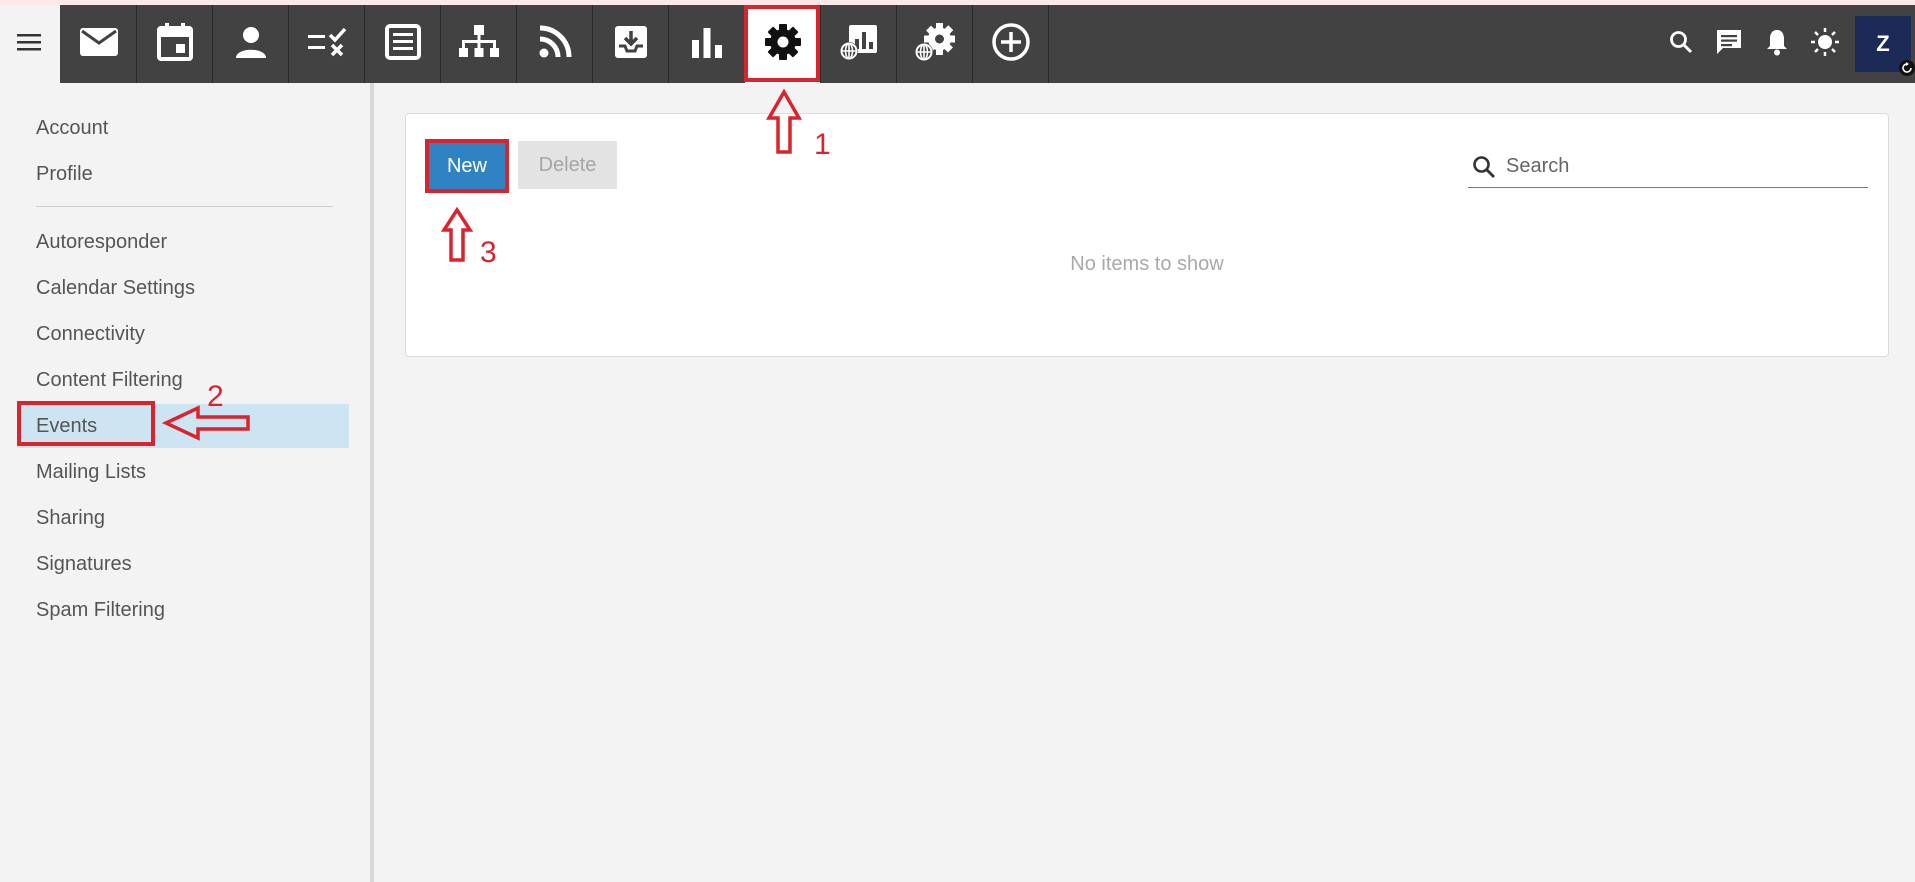 The width and height of the screenshot is (1915, 882). Describe the element at coordinates (567, 165) in the screenshot. I see `delete-button: Delete` at that location.